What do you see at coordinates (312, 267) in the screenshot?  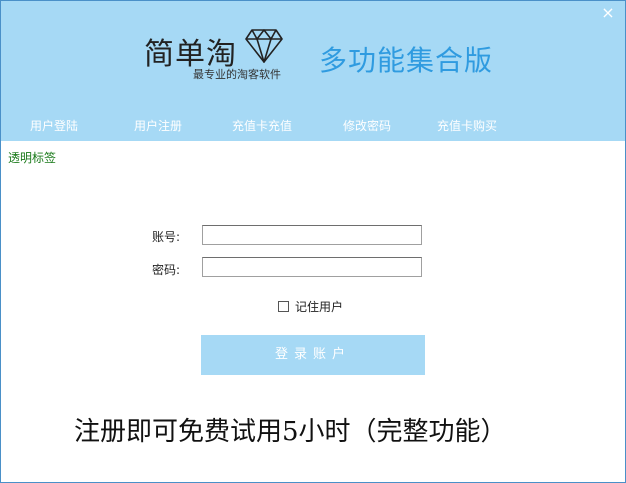 I see `password-input` at bounding box center [312, 267].